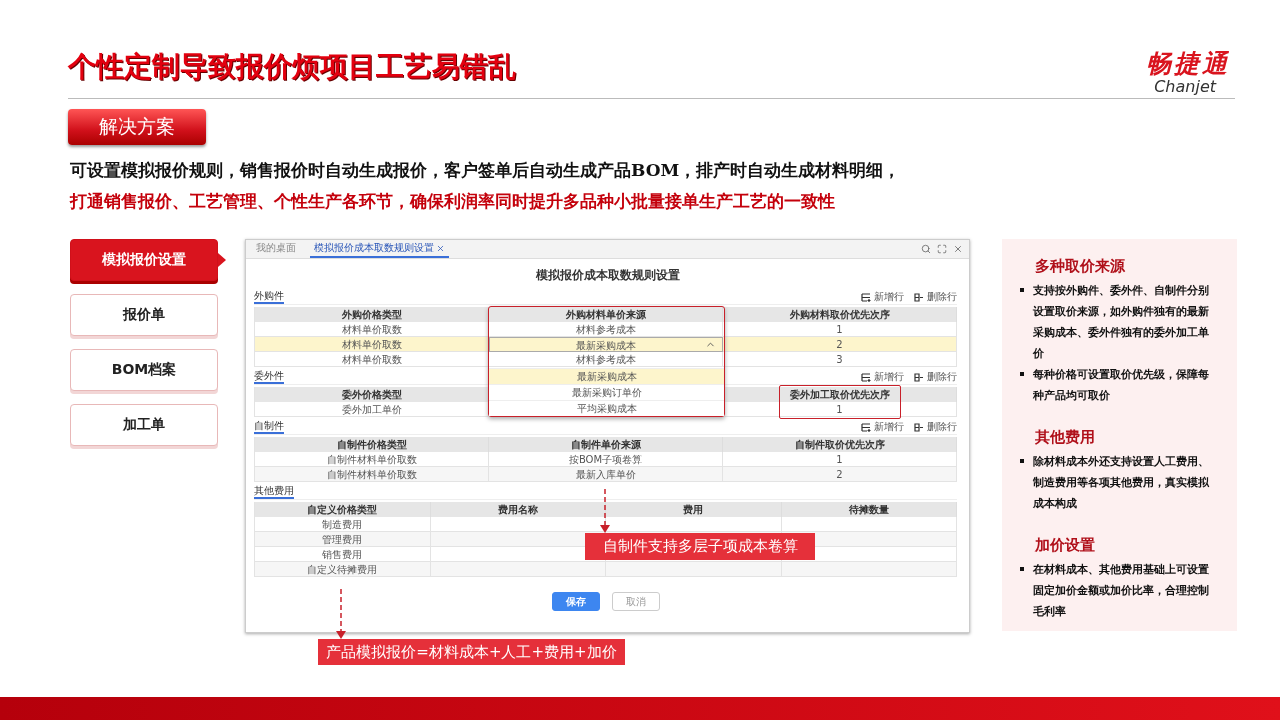 This screenshot has height=720, width=1280. What do you see at coordinates (840, 359) in the screenshot?
I see `table-cell: 3` at bounding box center [840, 359].